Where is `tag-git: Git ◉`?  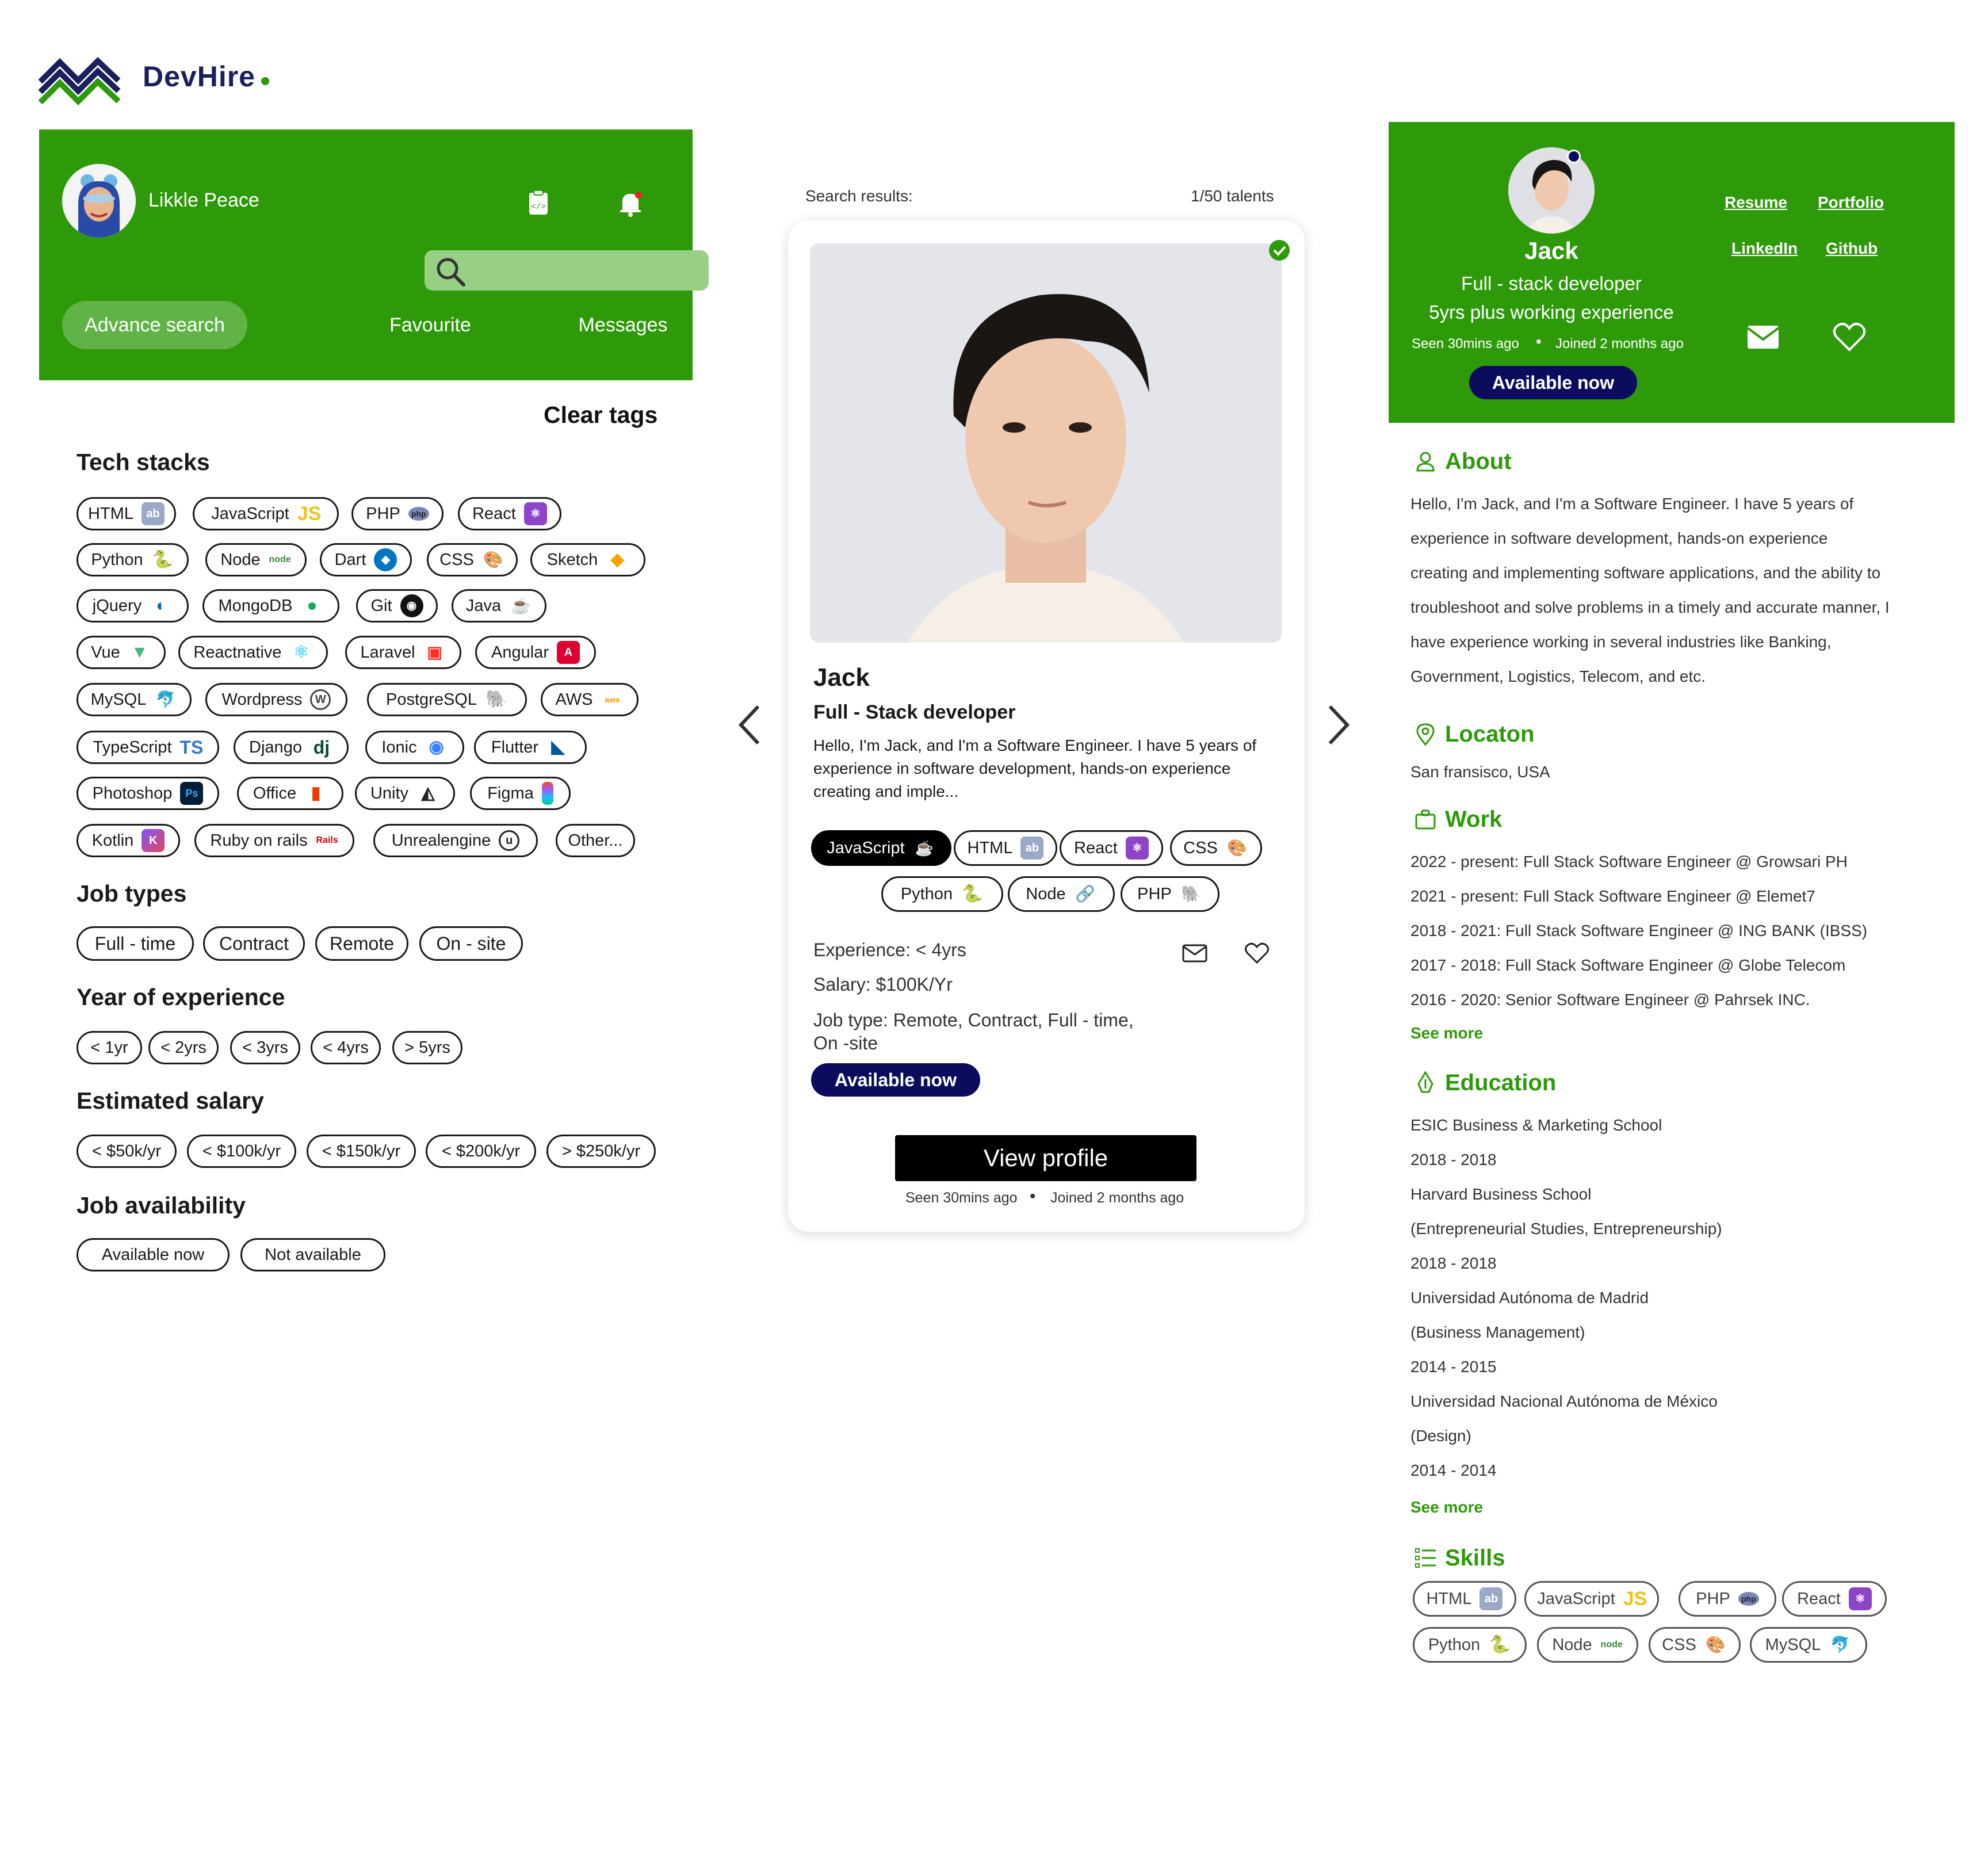
tag-git: Git ◉ is located at coordinates (397, 606).